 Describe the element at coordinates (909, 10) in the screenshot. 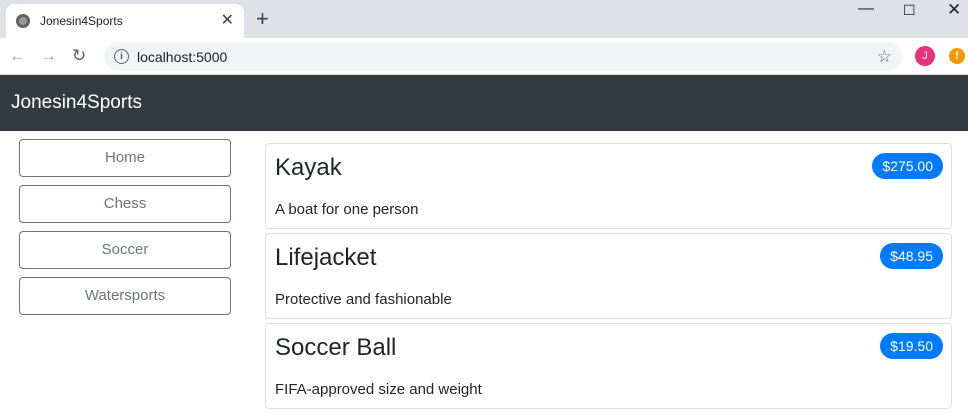

I see `maximize-icon: ☐` at that location.